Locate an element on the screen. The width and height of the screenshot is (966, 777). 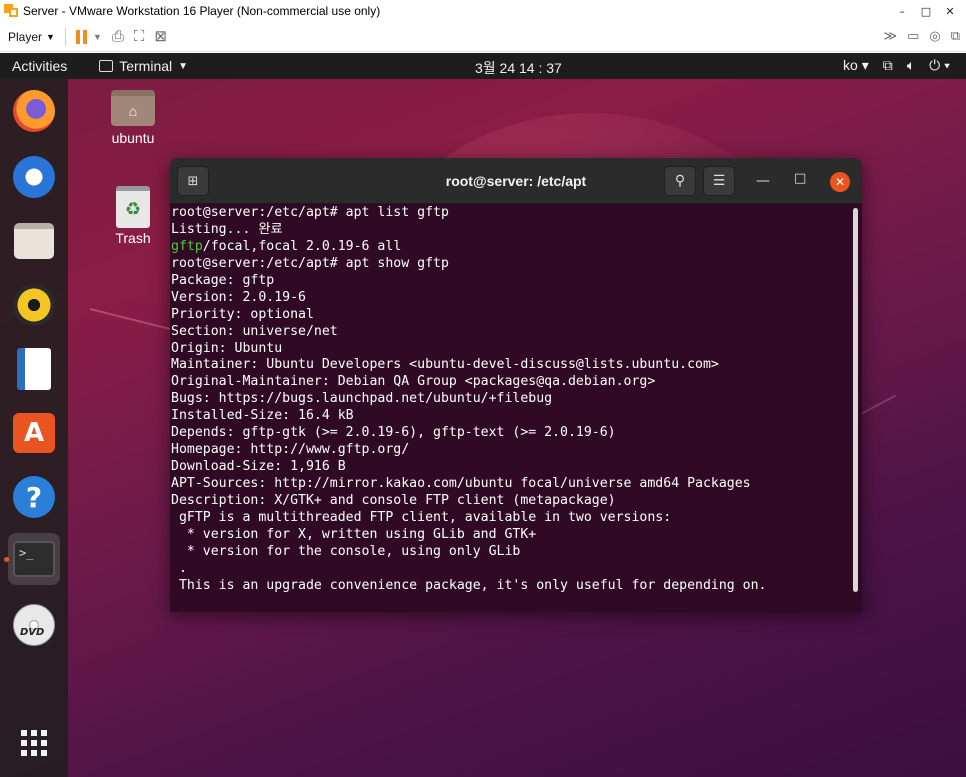
libreoffice-writer-icon is located at coordinates (34, 369).